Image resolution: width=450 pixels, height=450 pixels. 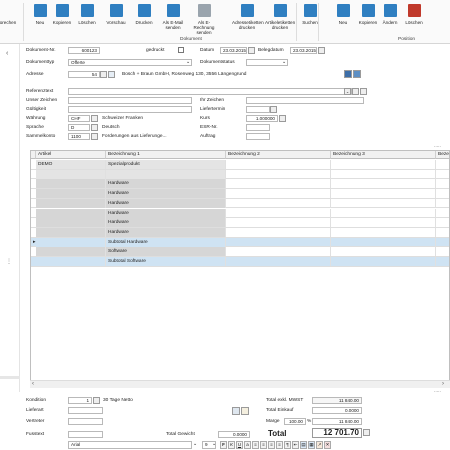 I want to click on vertreter-field, so click(x=85, y=421).